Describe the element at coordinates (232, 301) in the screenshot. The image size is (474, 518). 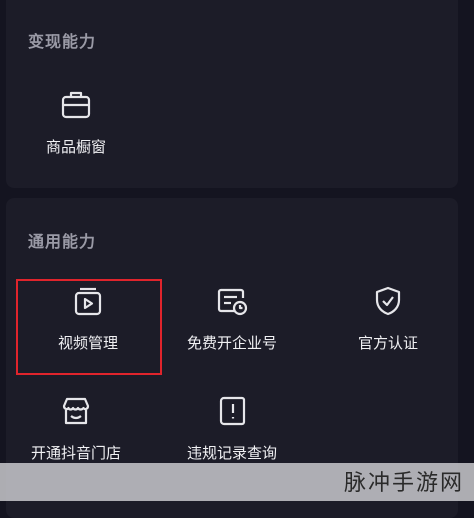
I see `enterprise-account-icon` at that location.